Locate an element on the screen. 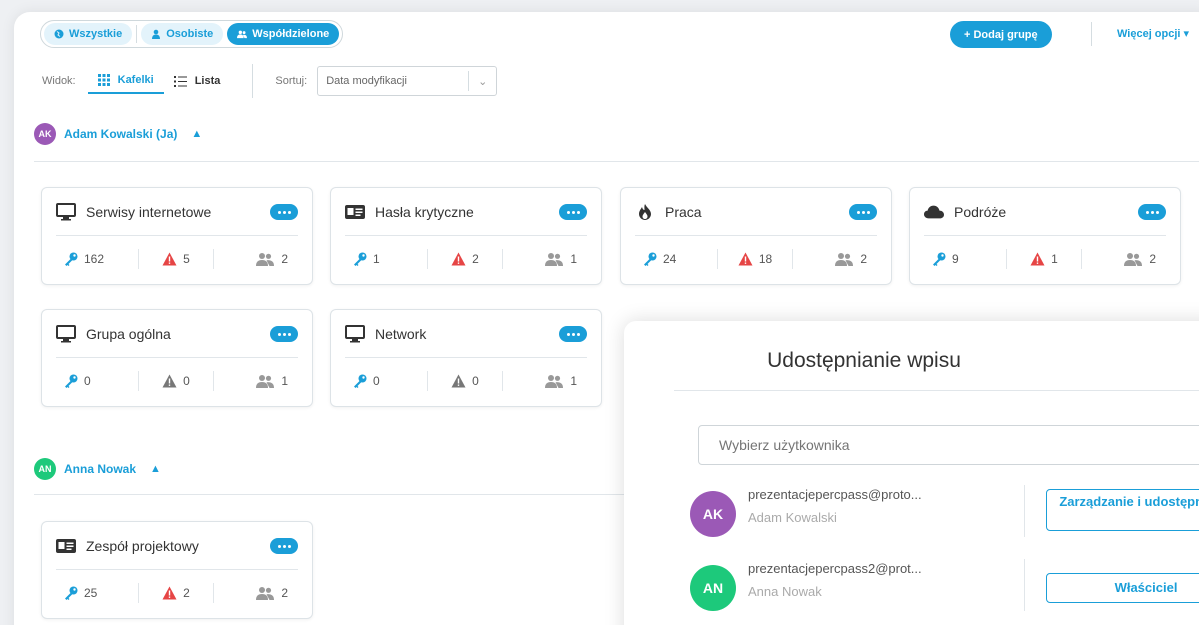 The image size is (1199, 625). filter-personal-label: Osobiste is located at coordinates (190, 34).